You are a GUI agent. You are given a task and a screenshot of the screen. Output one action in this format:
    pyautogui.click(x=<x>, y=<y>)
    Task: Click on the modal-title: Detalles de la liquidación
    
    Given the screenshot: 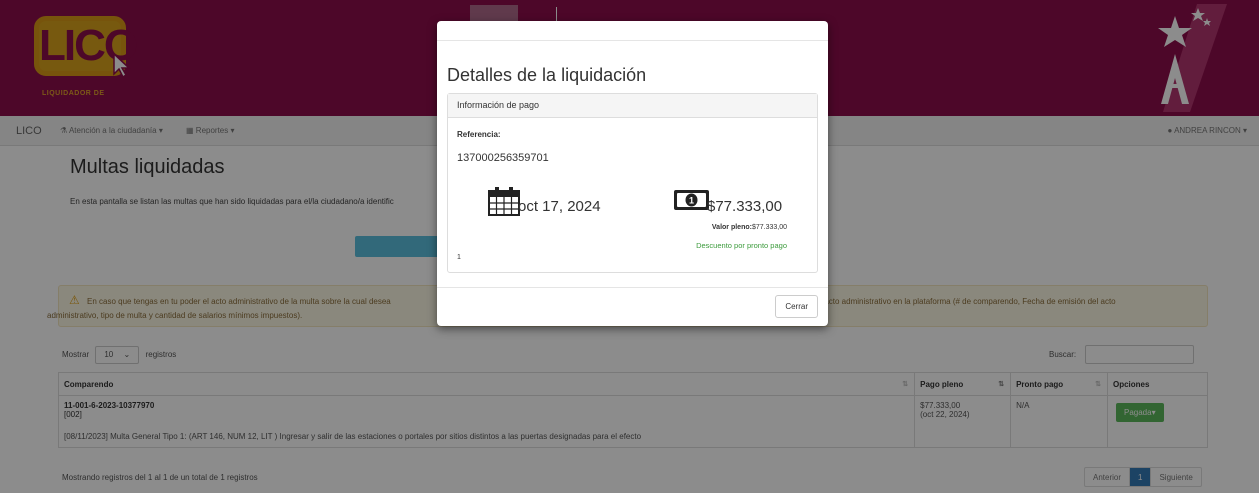 What is the action you would take?
    pyautogui.click(x=547, y=75)
    